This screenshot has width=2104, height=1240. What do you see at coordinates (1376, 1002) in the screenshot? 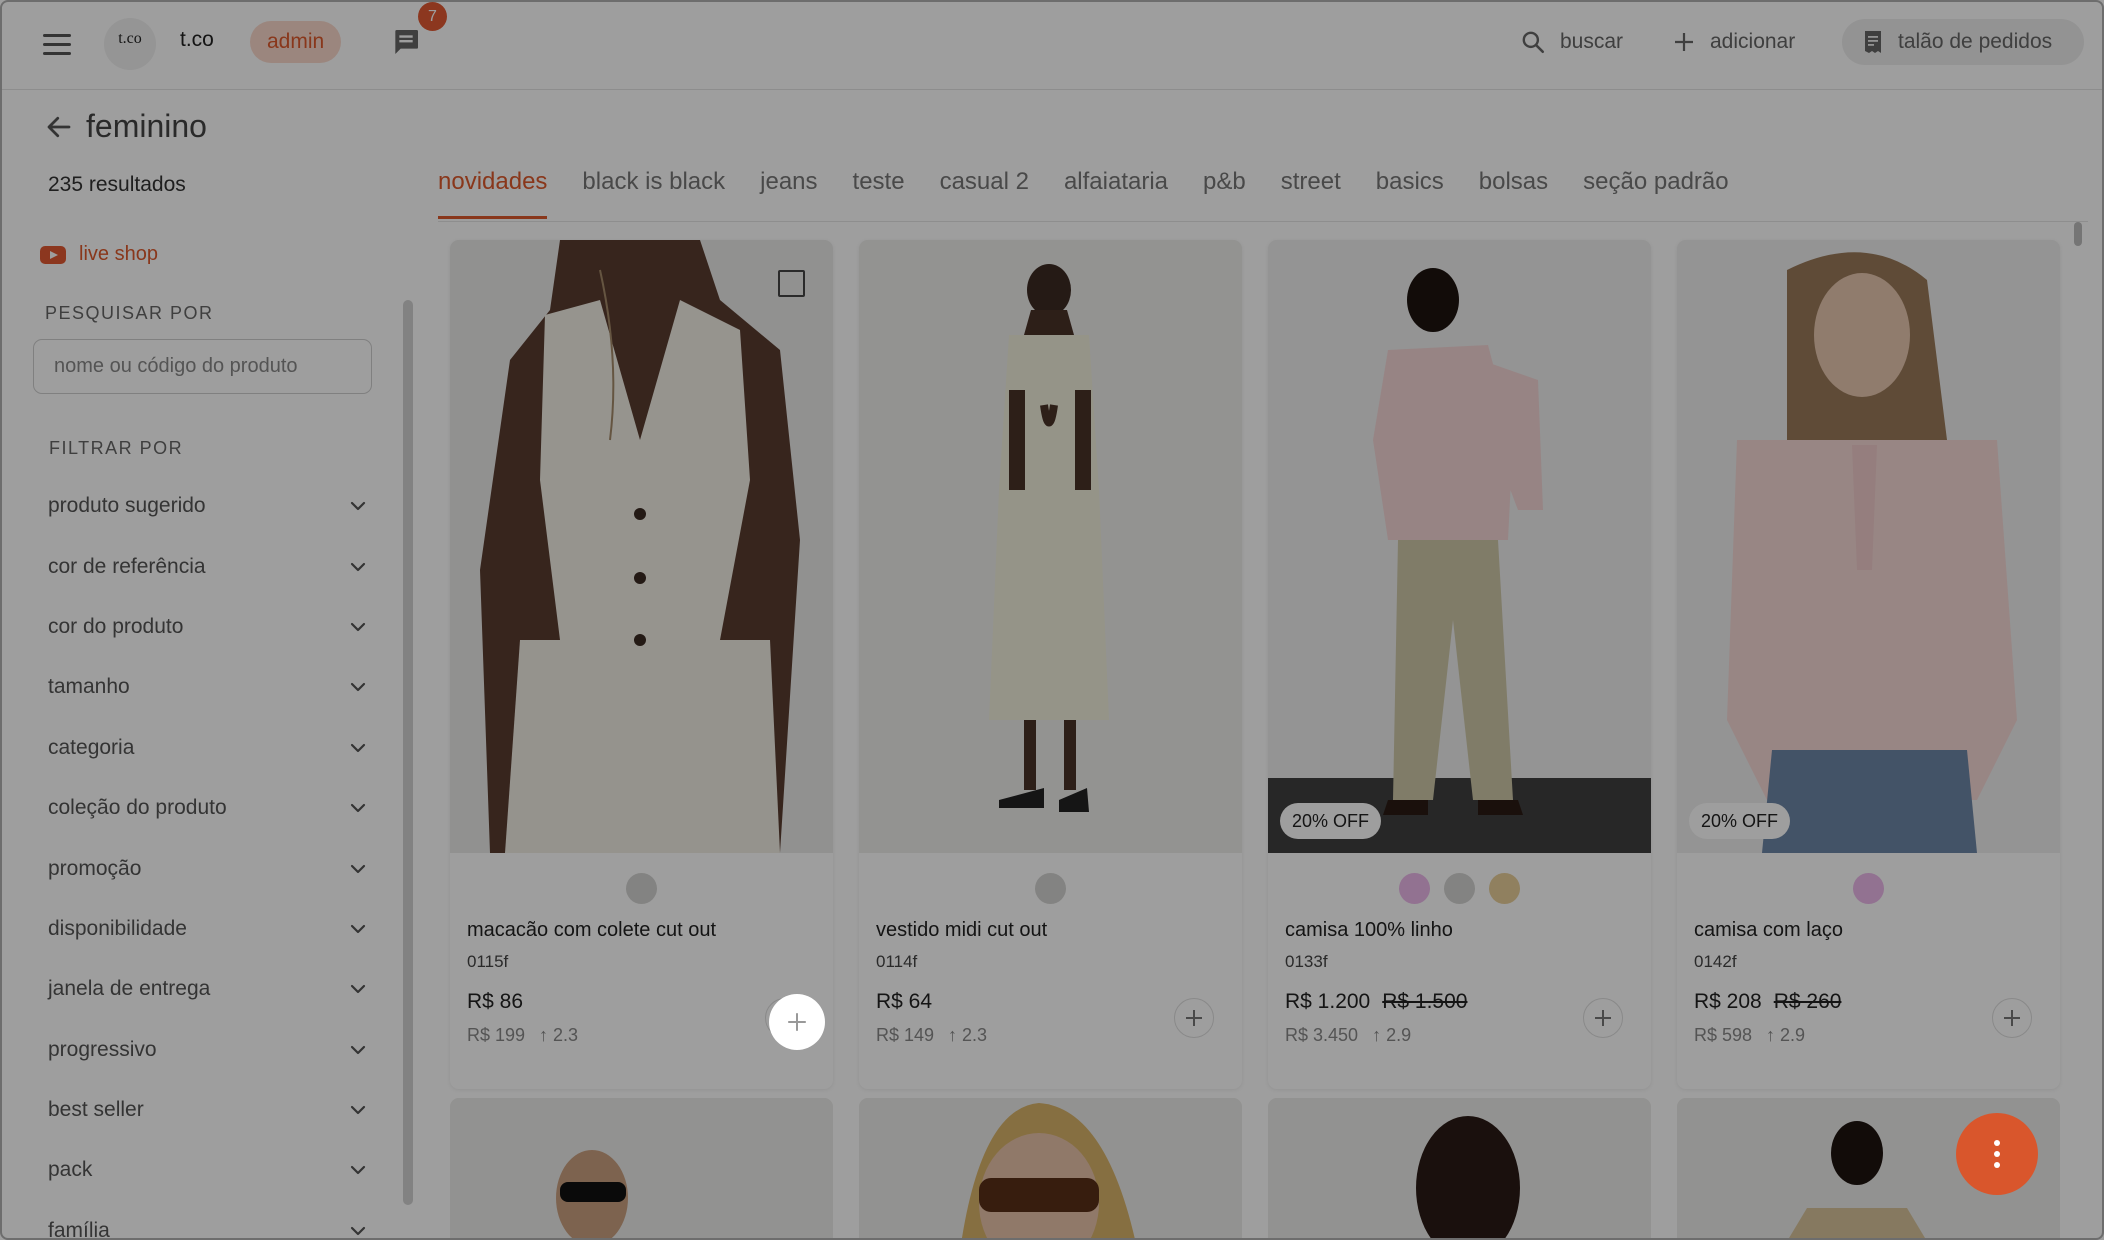
I see `product-price: R$ 1.200 R$ 1.500` at bounding box center [1376, 1002].